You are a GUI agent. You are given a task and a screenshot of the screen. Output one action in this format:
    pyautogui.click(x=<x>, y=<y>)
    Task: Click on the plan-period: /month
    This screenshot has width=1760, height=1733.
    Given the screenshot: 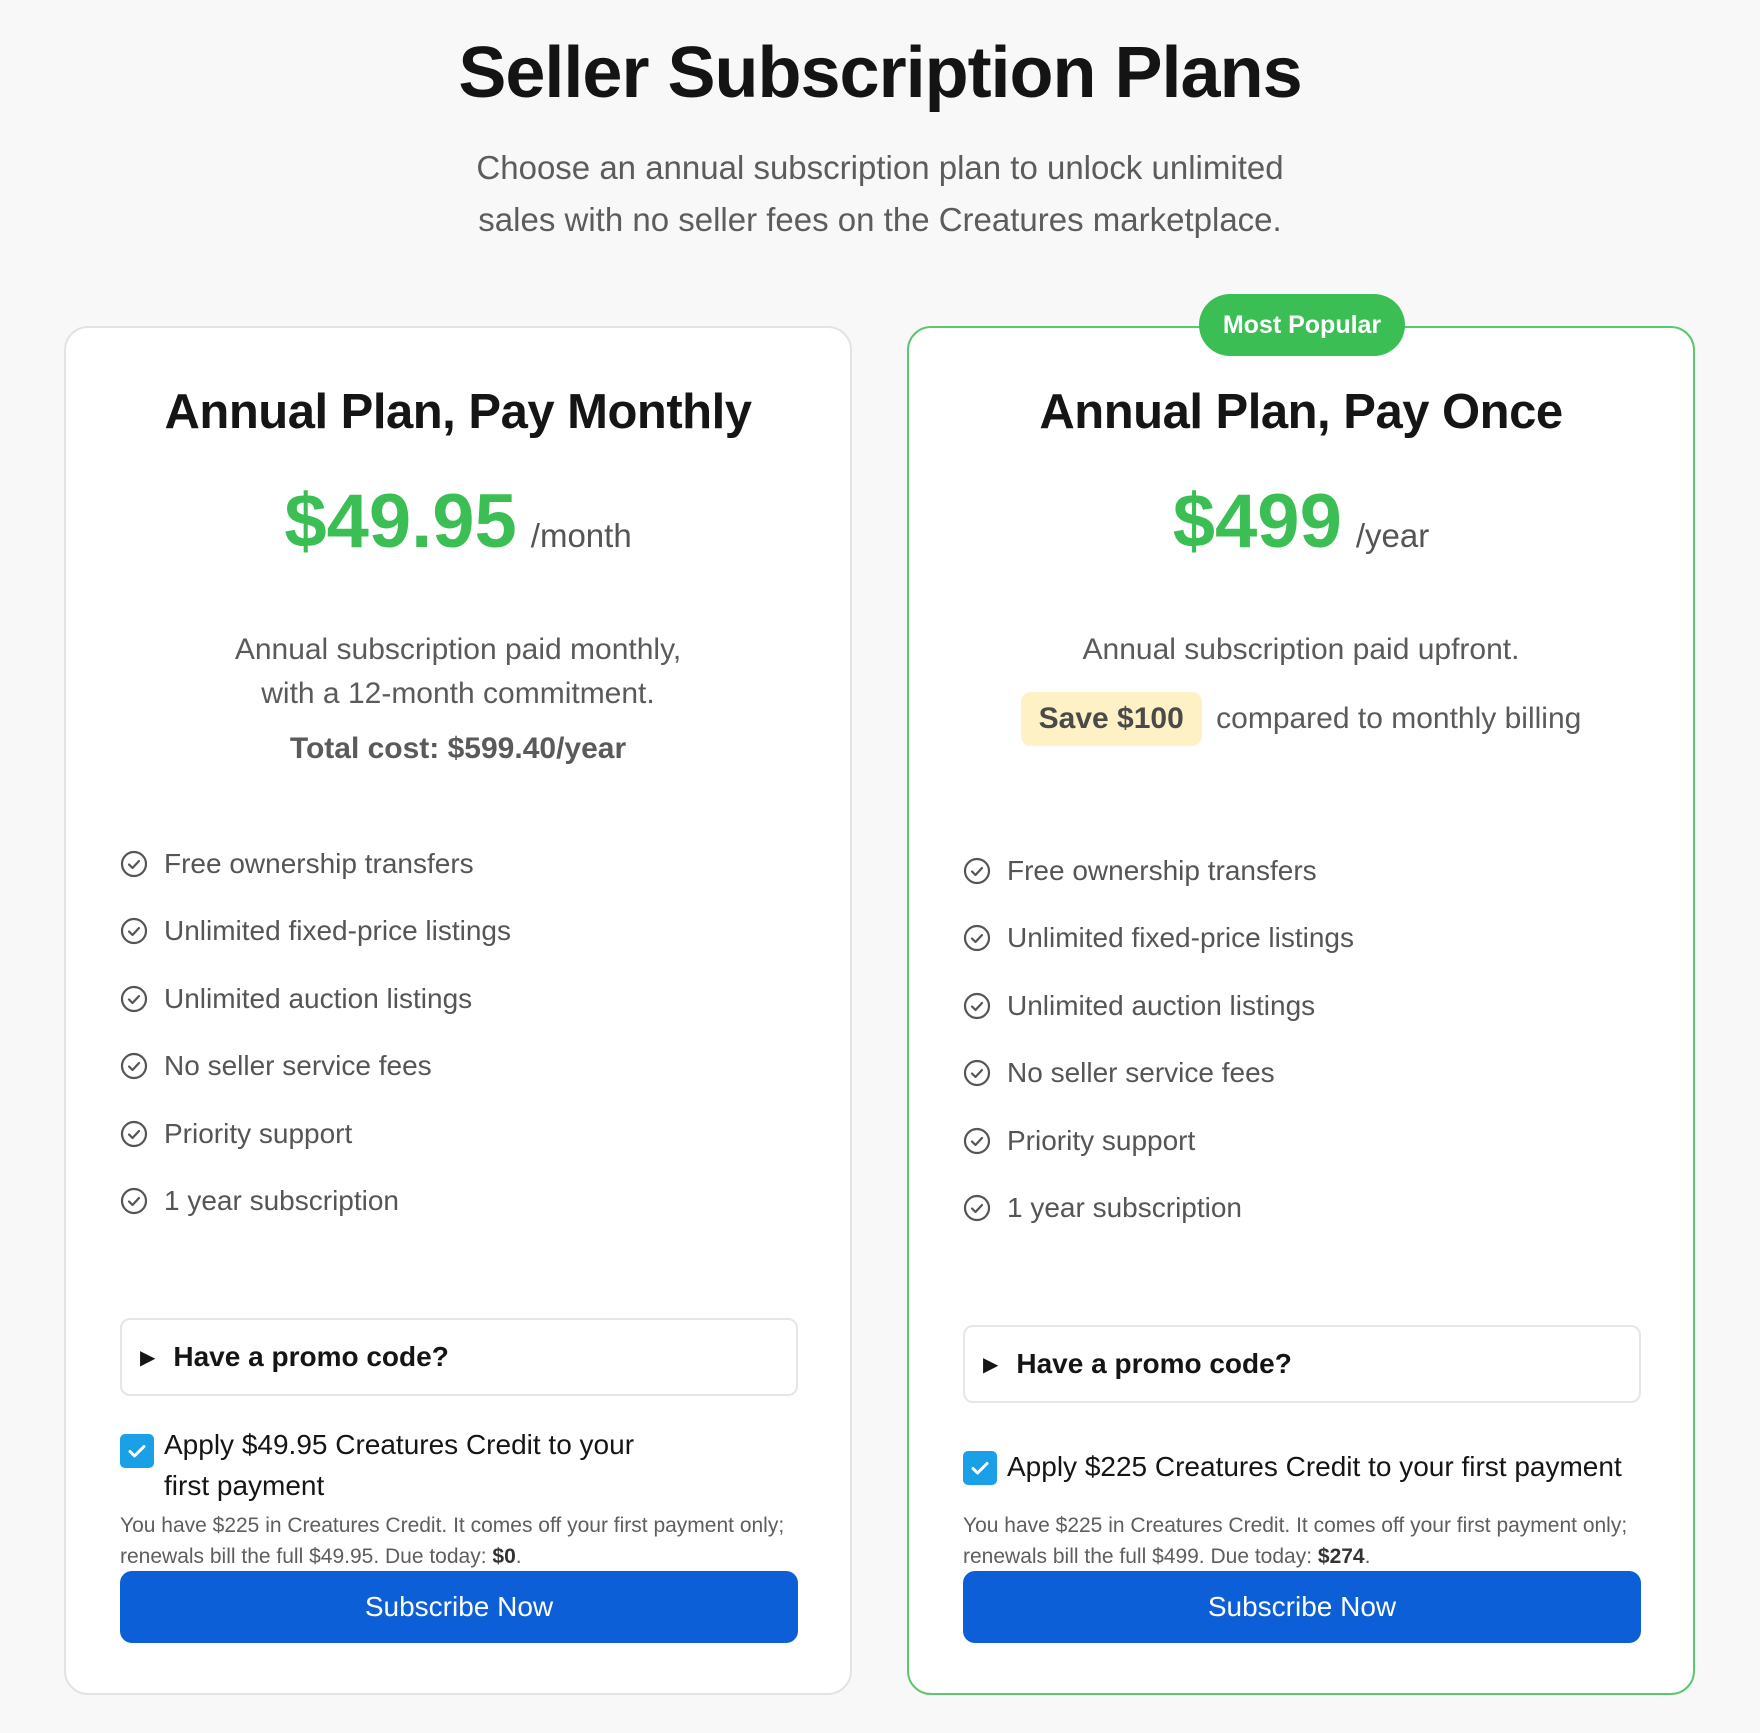 What is the action you would take?
    pyautogui.click(x=581, y=535)
    